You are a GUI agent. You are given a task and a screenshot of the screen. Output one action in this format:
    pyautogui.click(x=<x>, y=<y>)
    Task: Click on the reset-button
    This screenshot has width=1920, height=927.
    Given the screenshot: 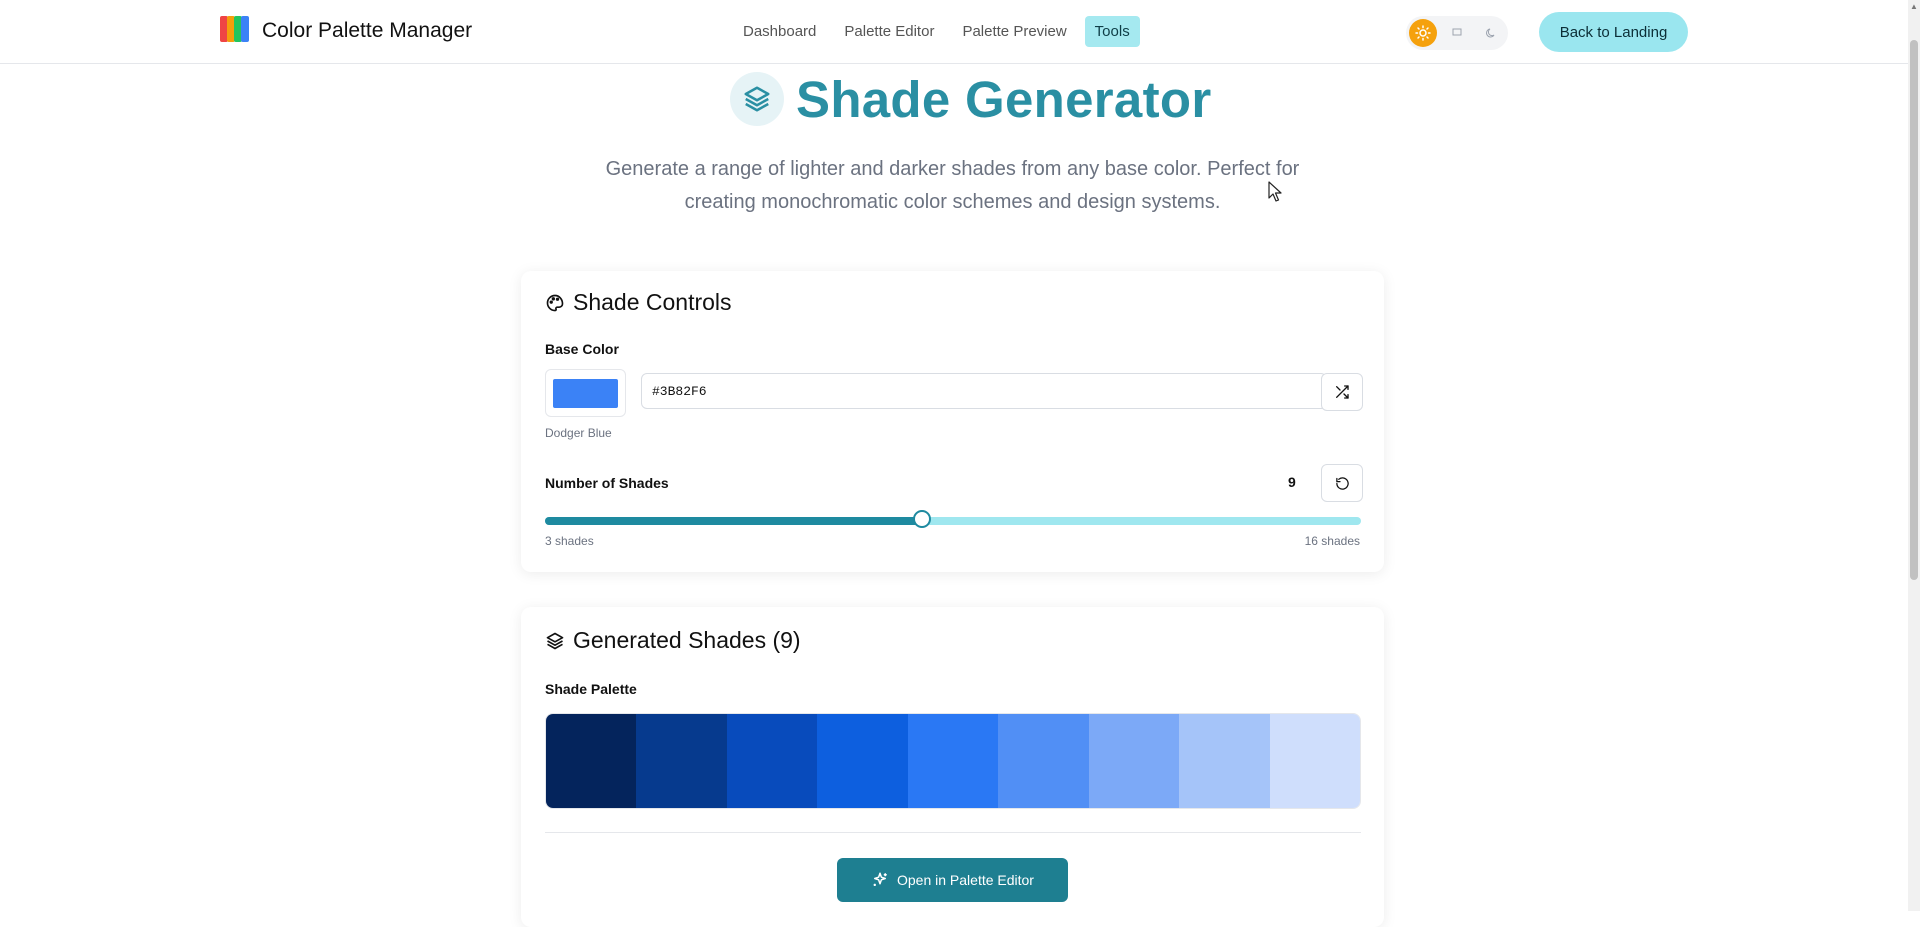 What is the action you would take?
    pyautogui.click(x=1342, y=483)
    